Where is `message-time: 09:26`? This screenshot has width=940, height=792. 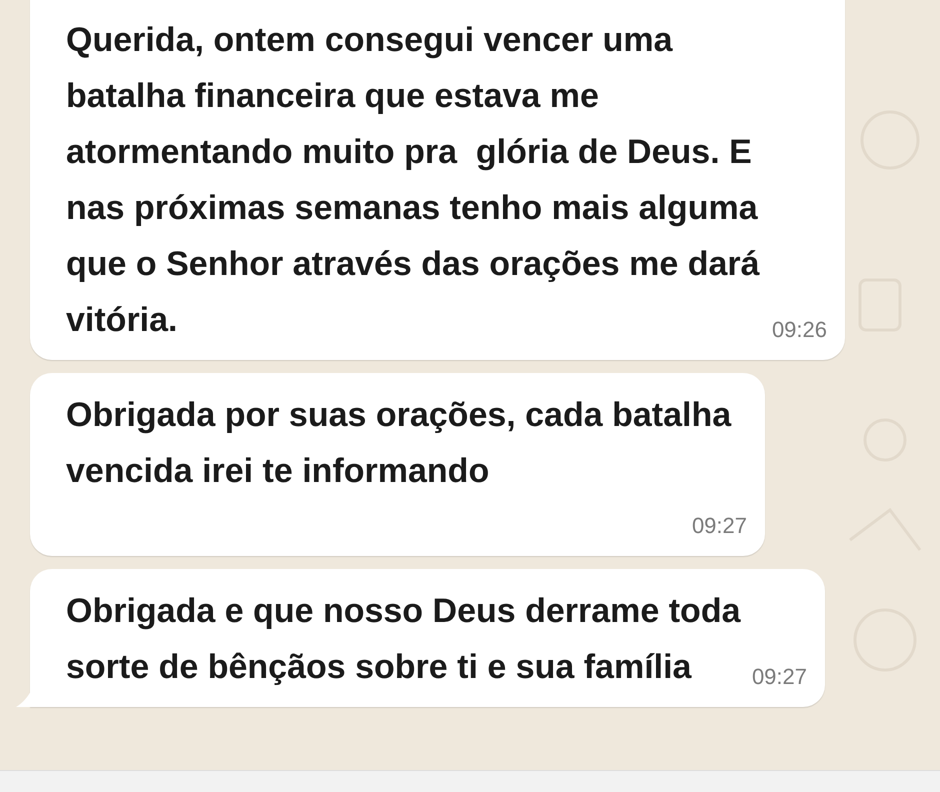
message-time: 09:26 is located at coordinates (799, 330).